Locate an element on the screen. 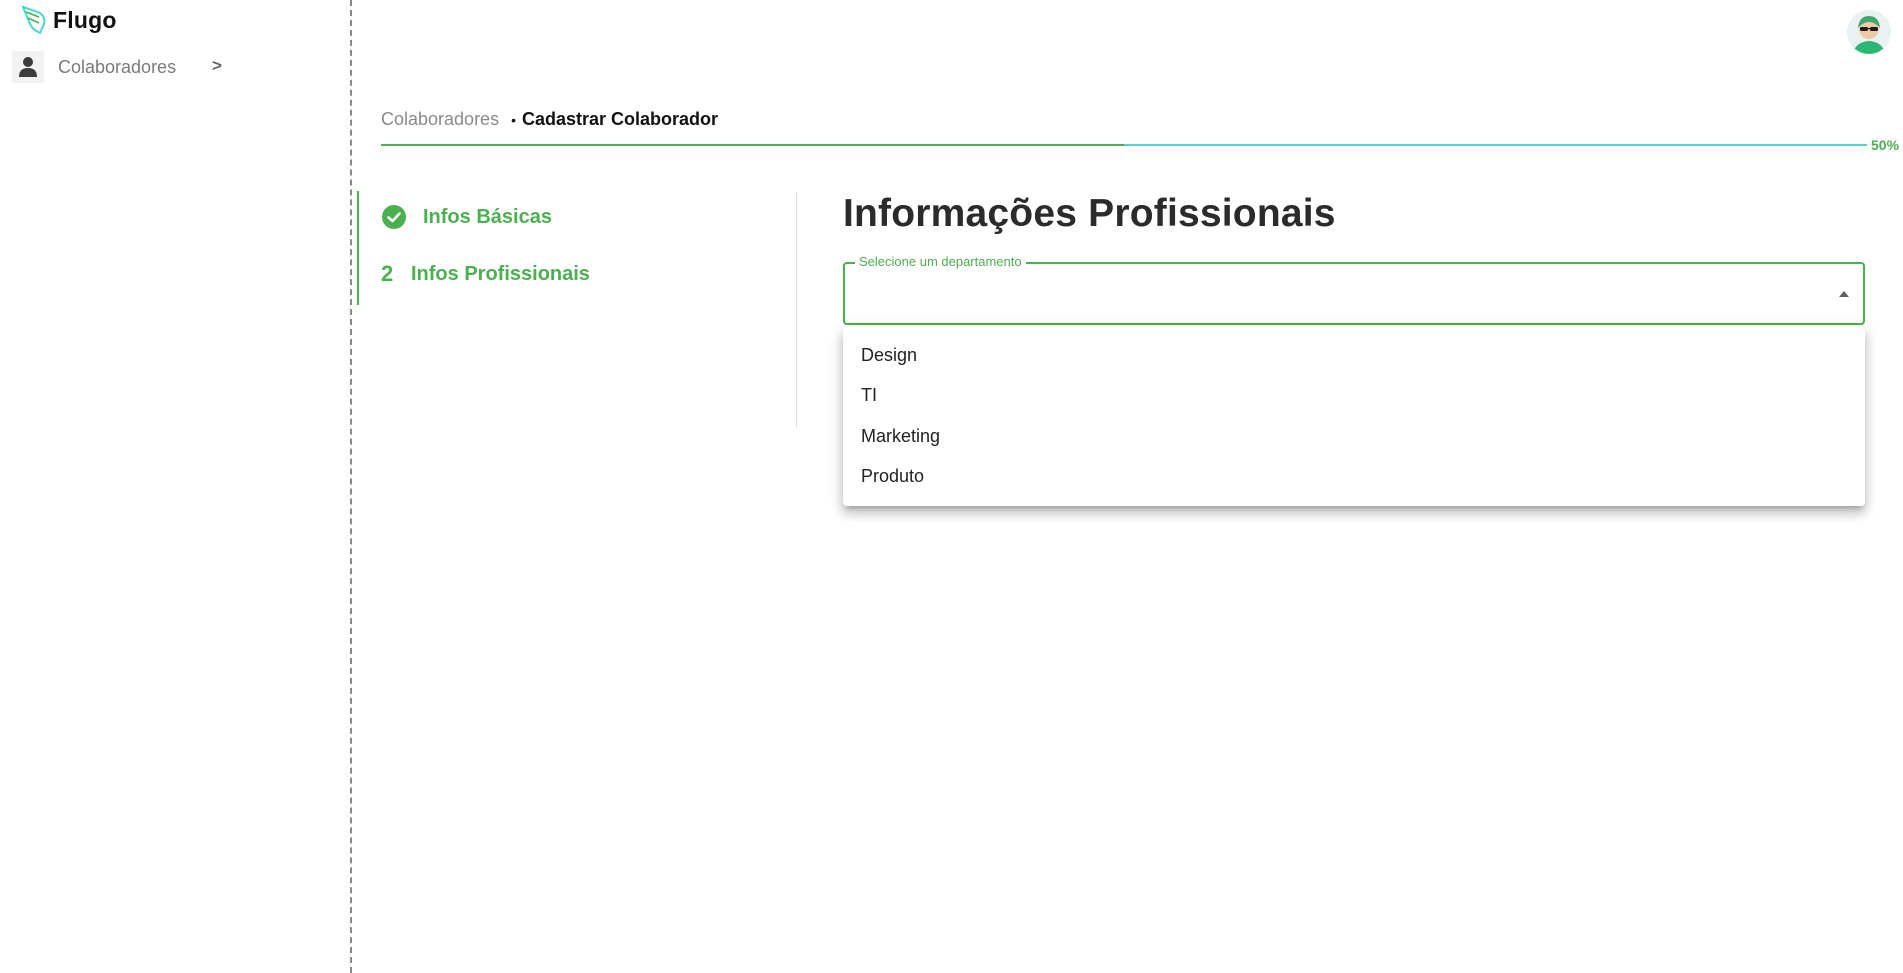 The image size is (1903, 973). breadcrumb: Colaboradores • Cadastrar Colaborador is located at coordinates (549, 119).